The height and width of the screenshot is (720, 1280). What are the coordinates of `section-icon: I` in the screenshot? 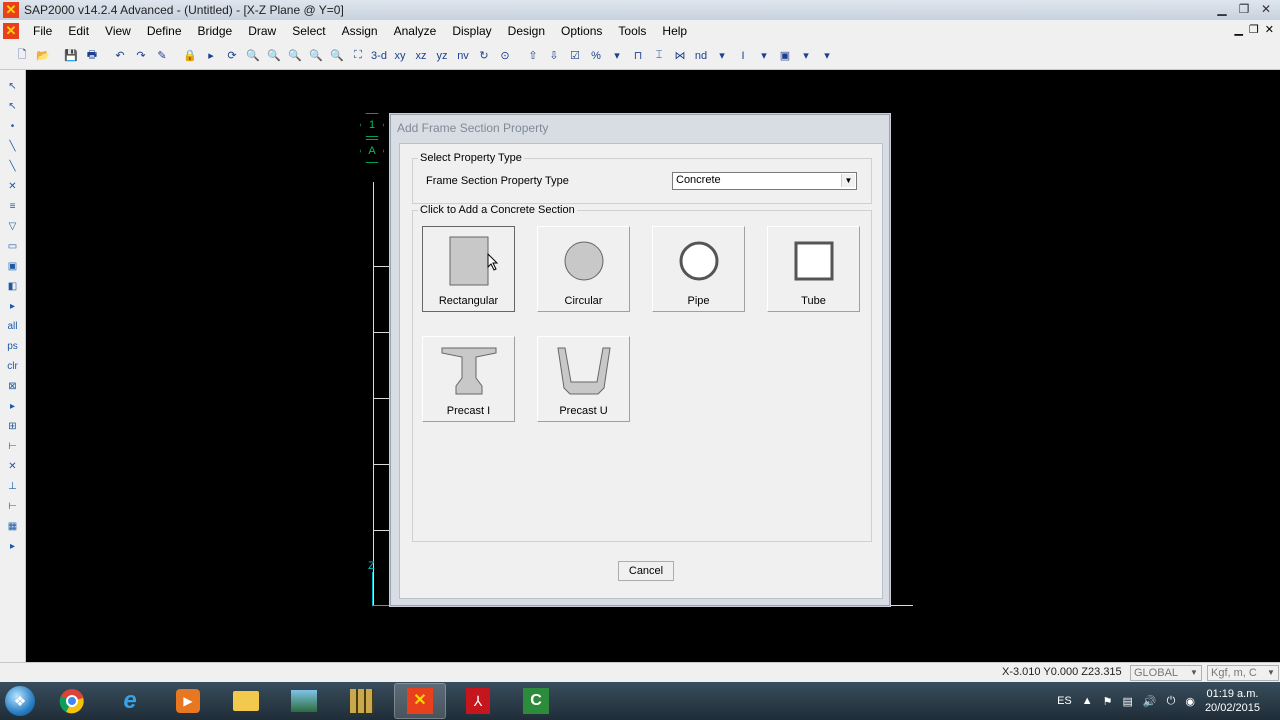 It's located at (743, 56).